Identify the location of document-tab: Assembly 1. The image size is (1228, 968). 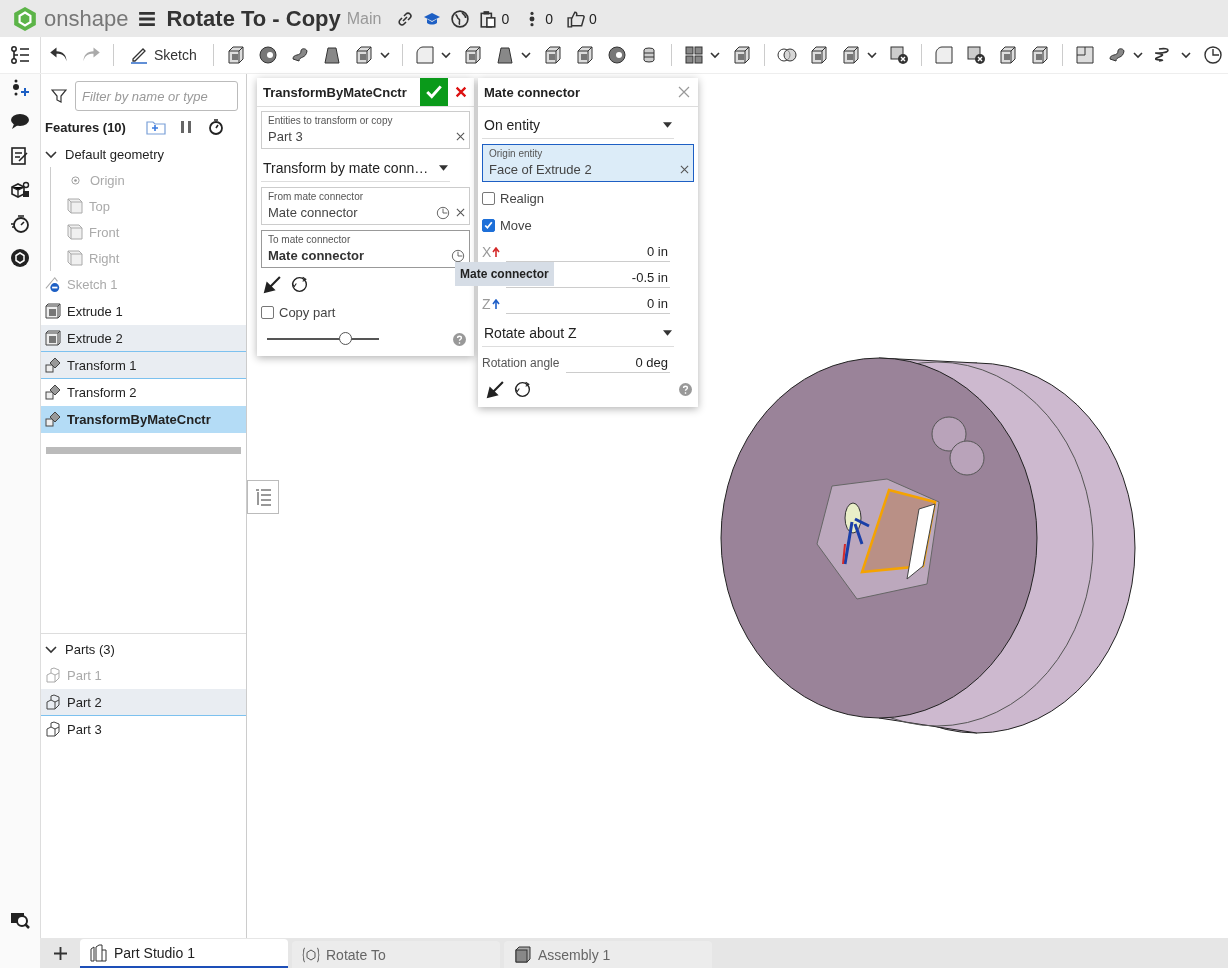
(608, 954).